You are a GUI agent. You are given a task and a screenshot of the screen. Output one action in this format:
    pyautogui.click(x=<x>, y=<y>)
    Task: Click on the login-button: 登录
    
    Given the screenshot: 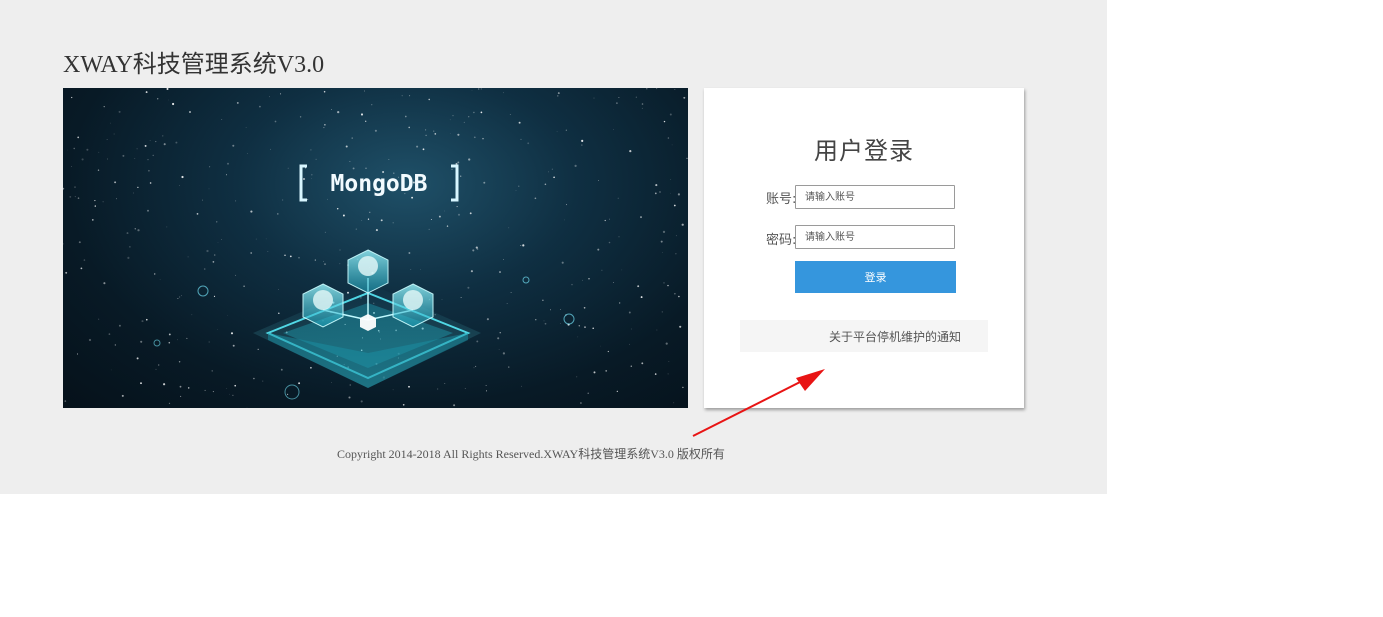 What is the action you would take?
    pyautogui.click(x=875, y=277)
    